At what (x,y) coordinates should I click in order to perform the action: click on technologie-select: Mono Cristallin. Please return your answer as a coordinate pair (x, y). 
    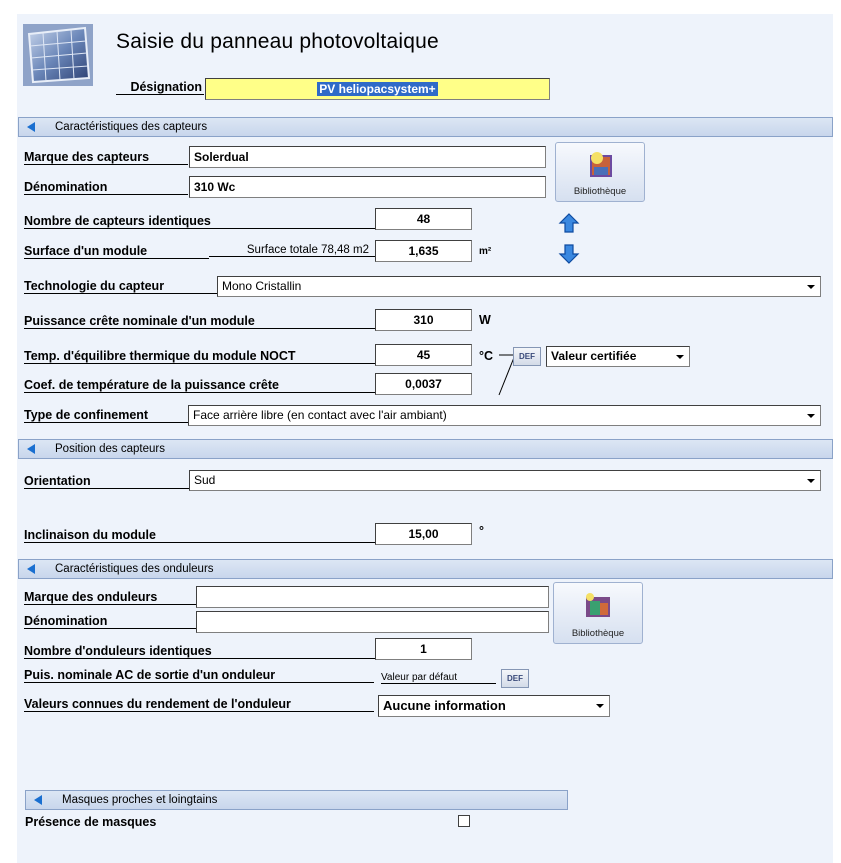
    Looking at the image, I should click on (519, 286).